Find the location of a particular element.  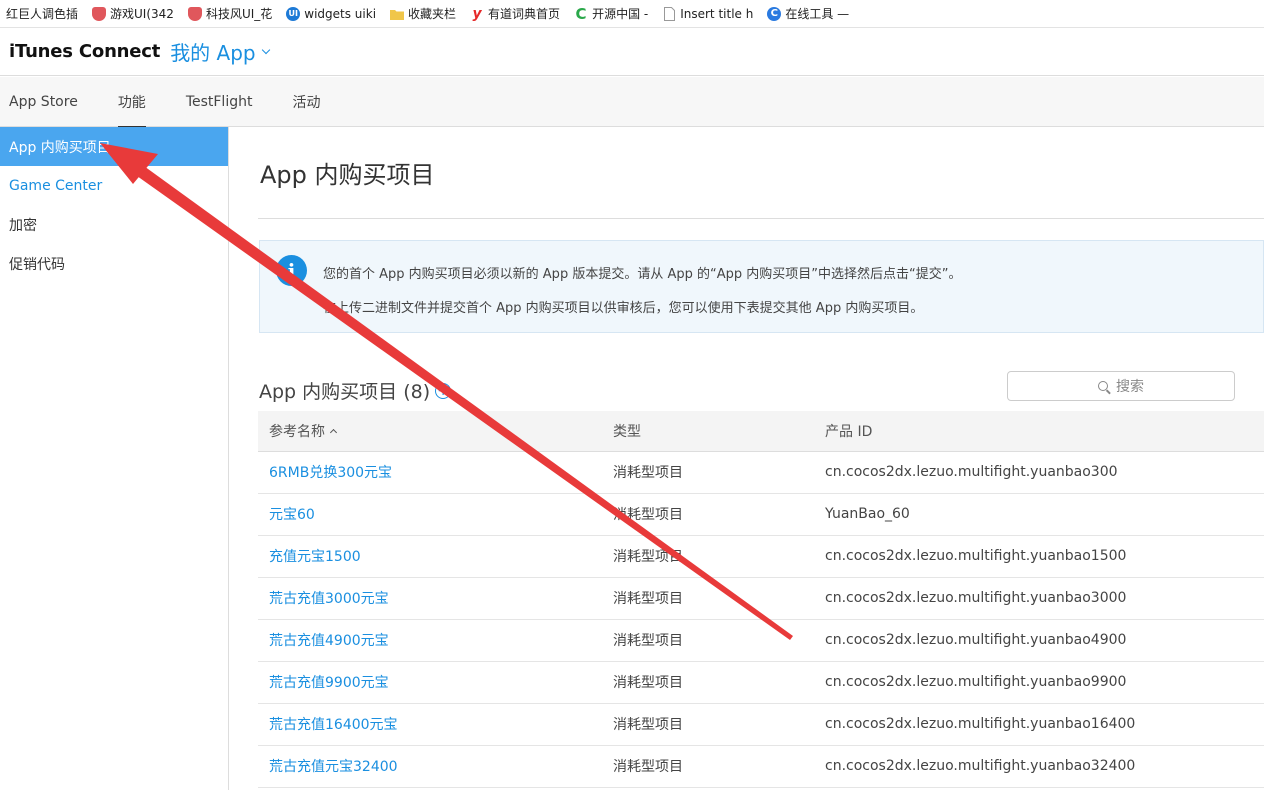

tool-icon: C is located at coordinates (774, 13).